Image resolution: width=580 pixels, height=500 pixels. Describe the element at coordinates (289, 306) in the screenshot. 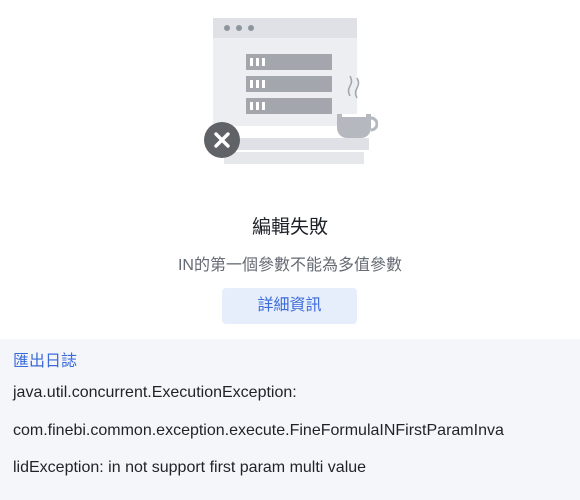

I see `details-button: 詳細資訊` at that location.